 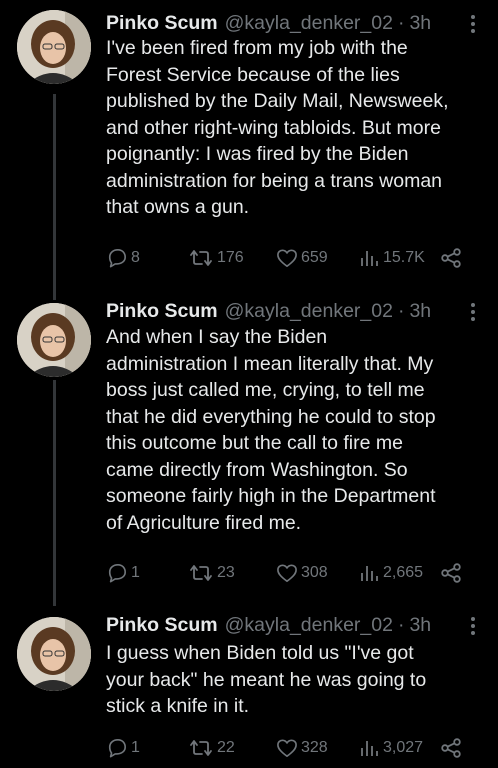 I want to click on like-count: 308, so click(x=314, y=572).